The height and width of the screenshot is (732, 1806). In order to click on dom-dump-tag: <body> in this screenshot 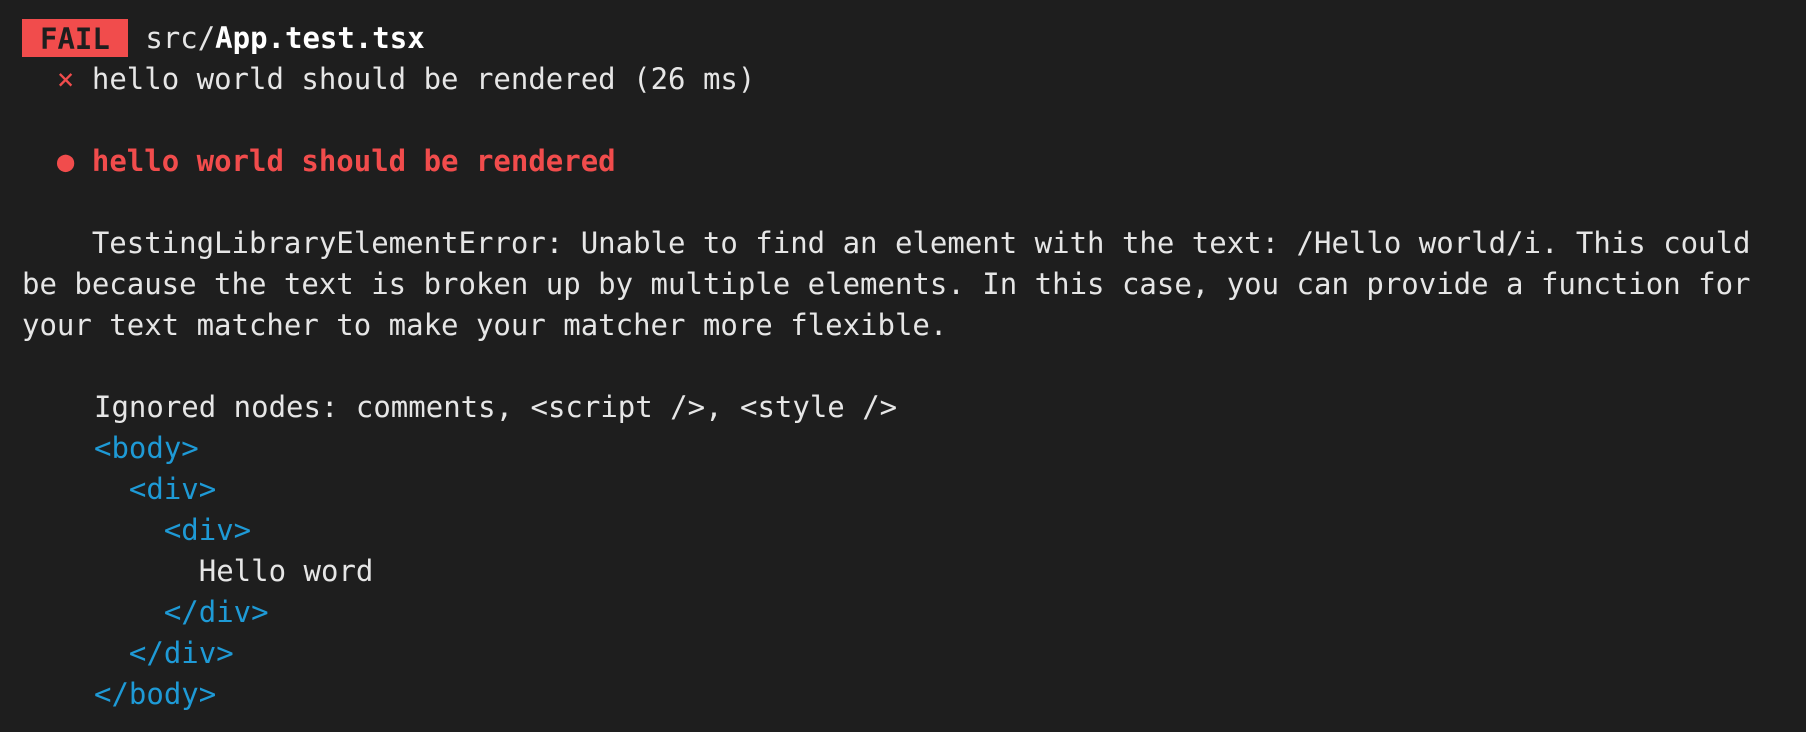, I will do `click(146, 448)`.